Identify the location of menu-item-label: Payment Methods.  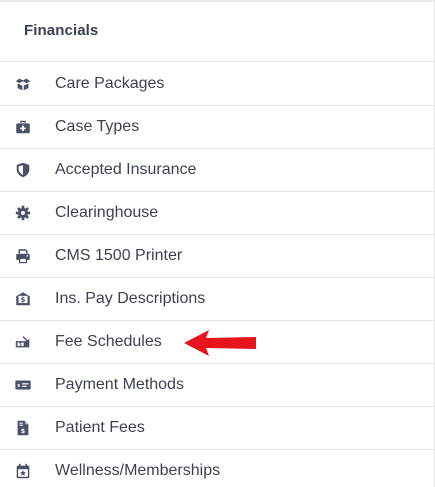
(119, 384).